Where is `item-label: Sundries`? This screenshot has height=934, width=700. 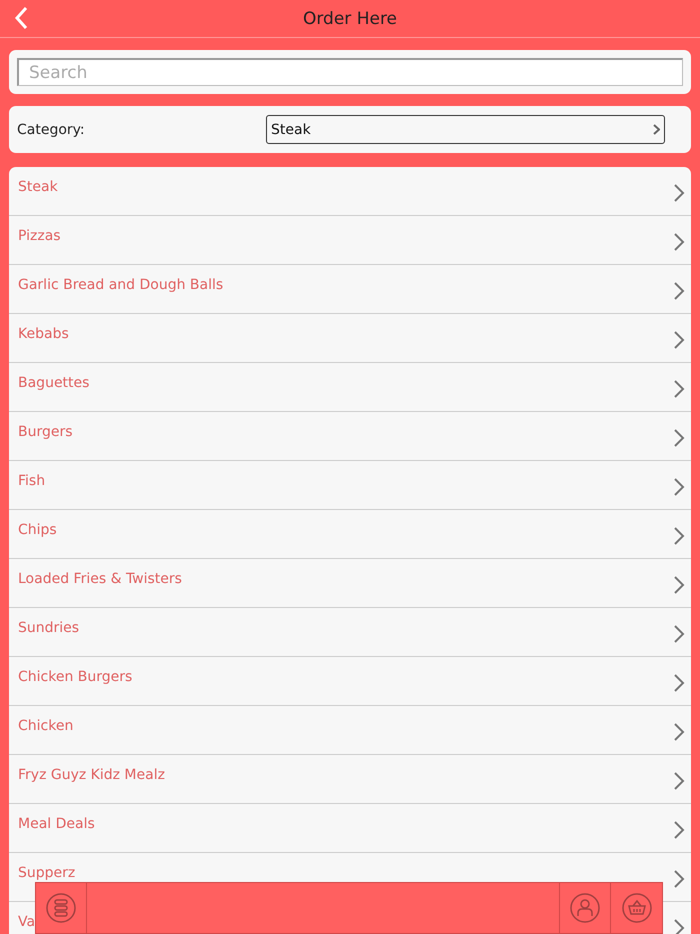
item-label: Sundries is located at coordinates (49, 628).